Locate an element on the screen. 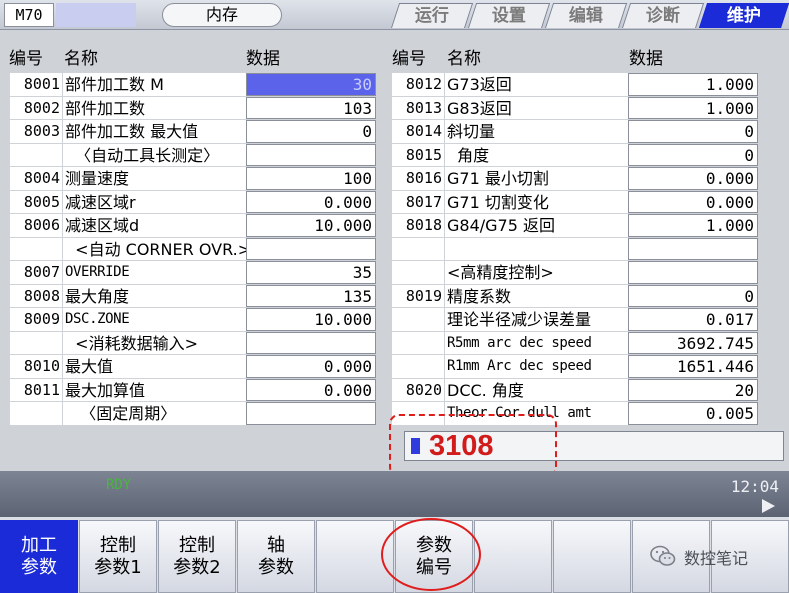  parameter-name: DSC.ZONE is located at coordinates (154, 319).